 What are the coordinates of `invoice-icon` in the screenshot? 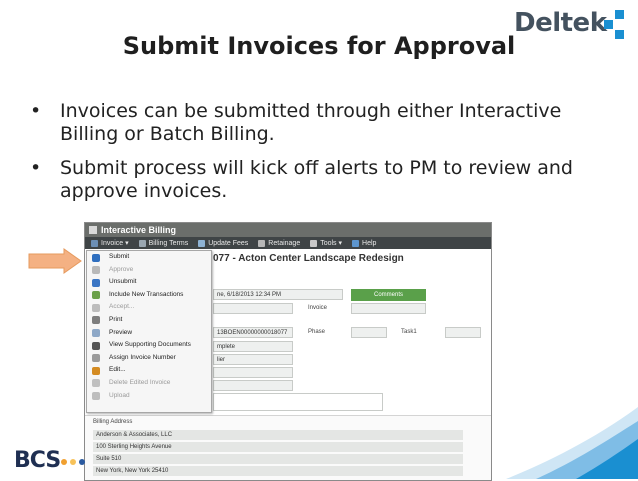 It's located at (94, 243).